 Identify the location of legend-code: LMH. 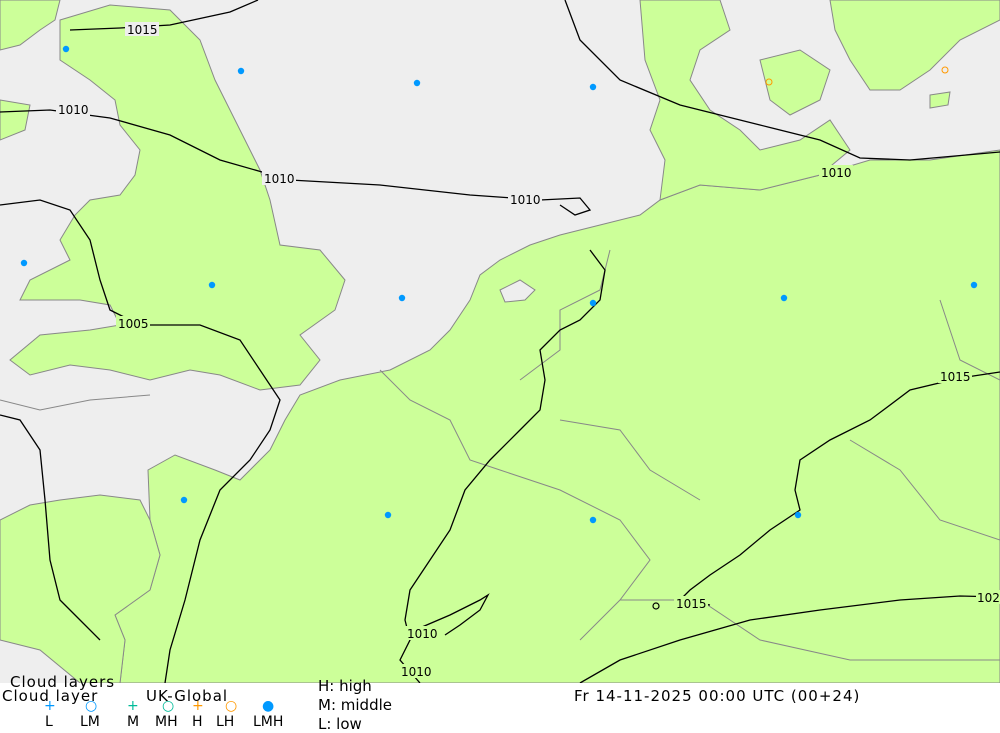
(268, 722).